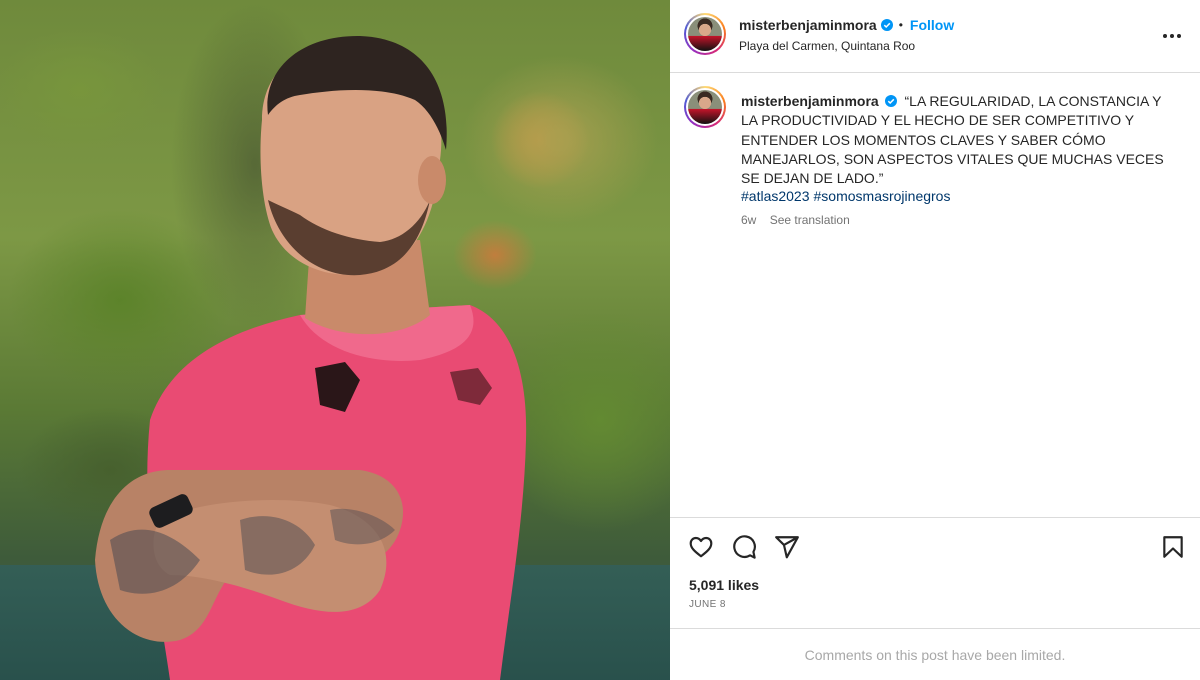 The height and width of the screenshot is (680, 1200). I want to click on see-translation-link: See translation, so click(810, 220).